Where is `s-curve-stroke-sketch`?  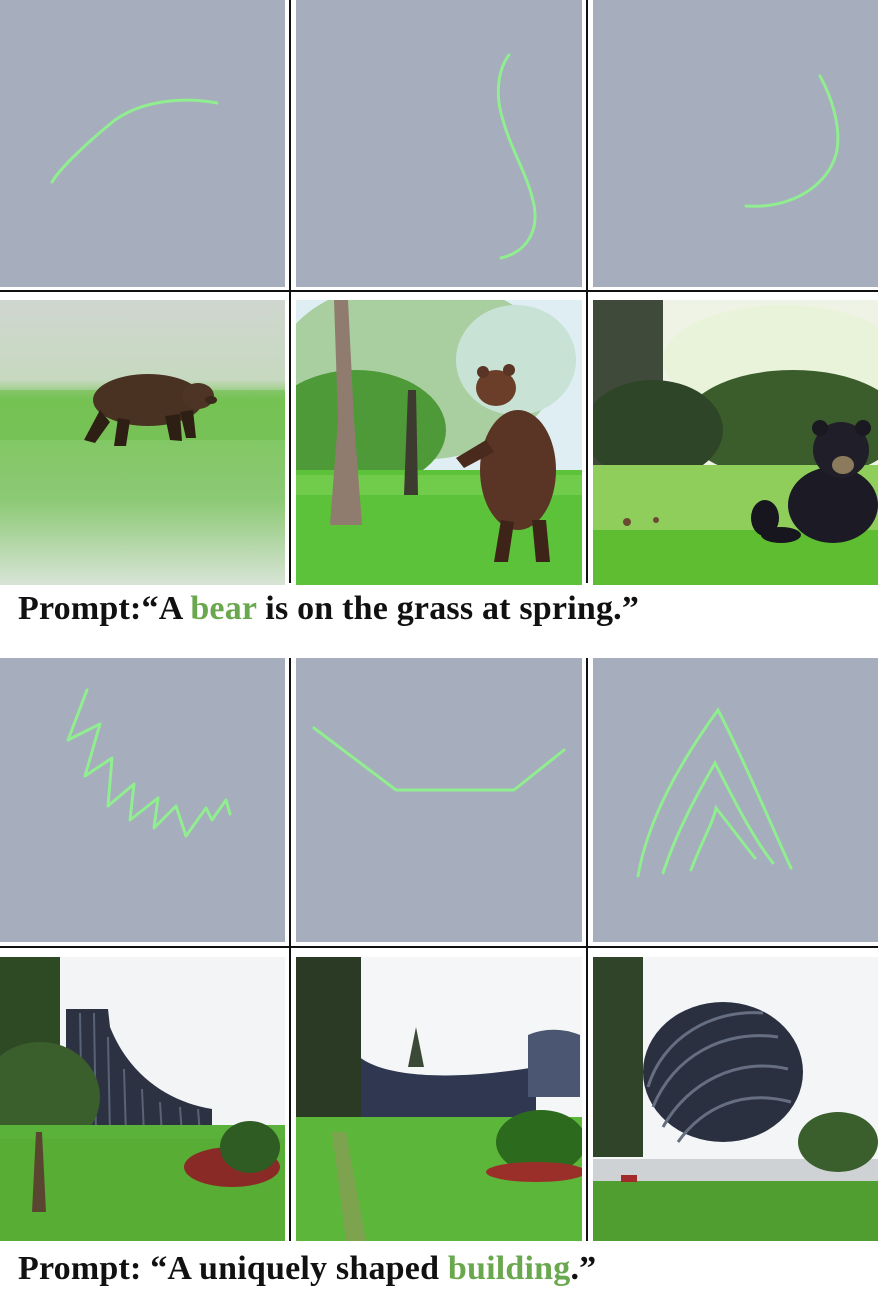
s-curve-stroke-sketch is located at coordinates (439, 143).